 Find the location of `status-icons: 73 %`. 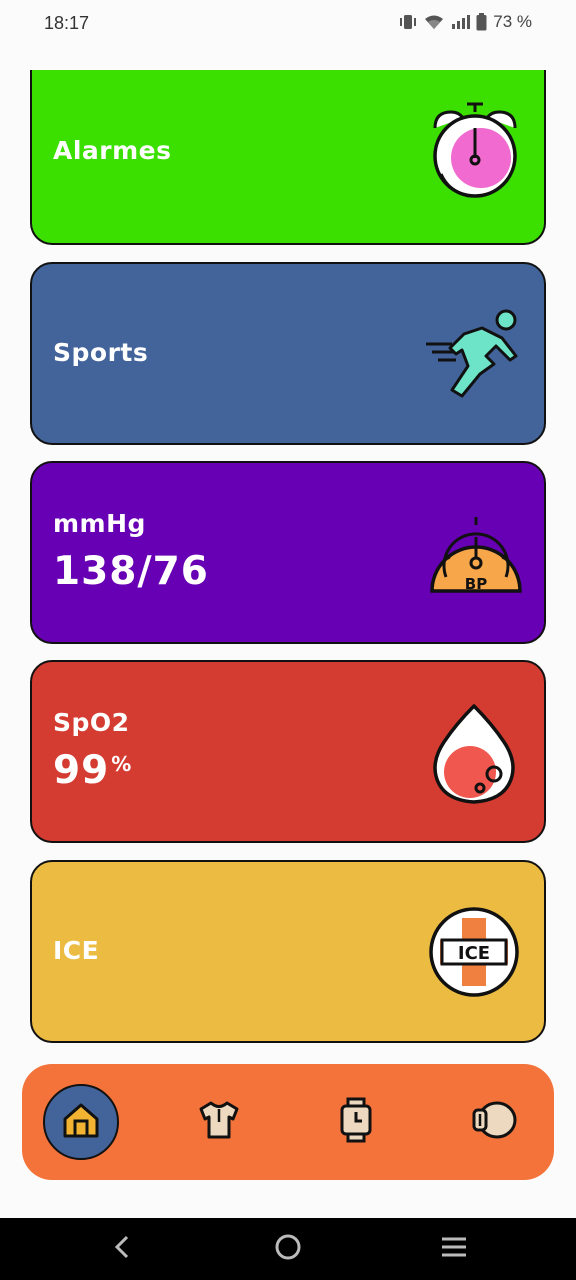

status-icons: 73 % is located at coordinates (465, 22).